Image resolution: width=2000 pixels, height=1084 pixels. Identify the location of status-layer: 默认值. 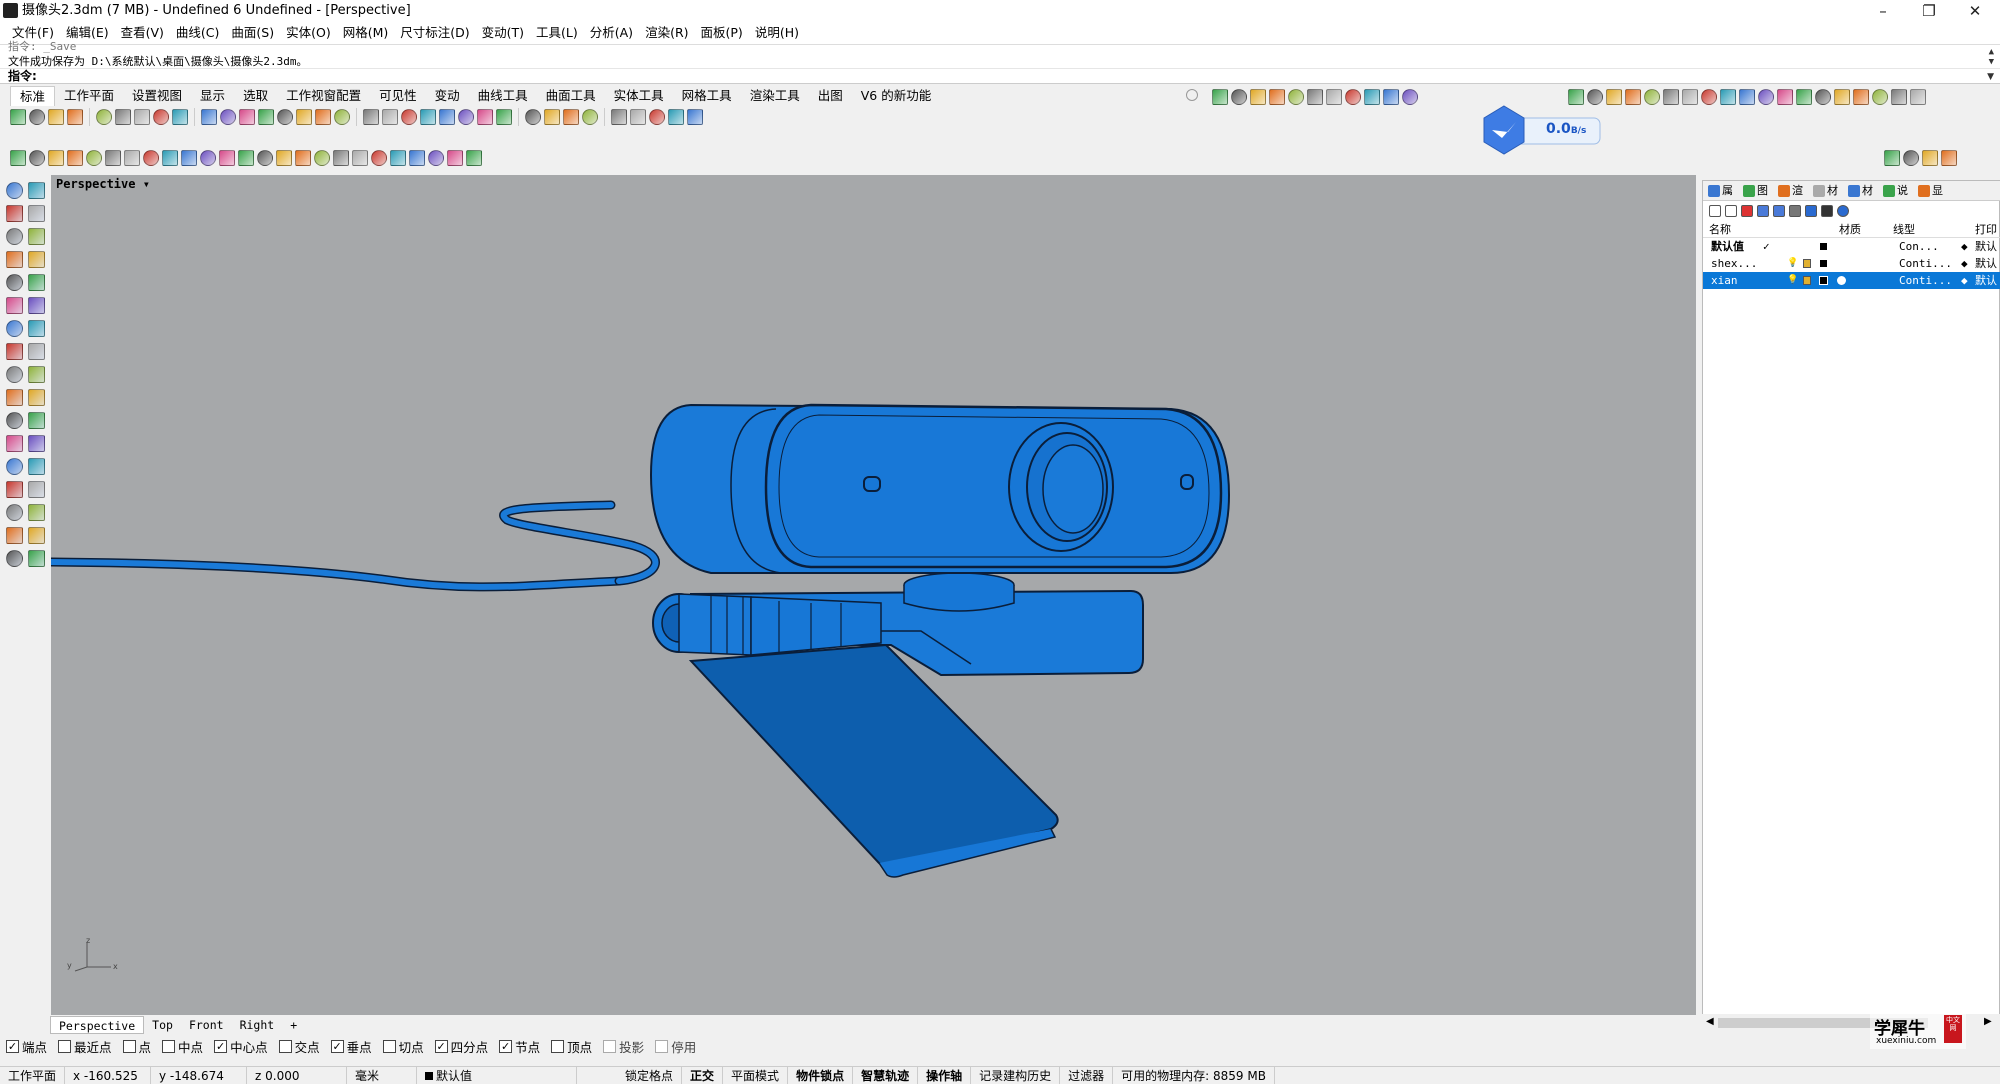
(497, 1075).